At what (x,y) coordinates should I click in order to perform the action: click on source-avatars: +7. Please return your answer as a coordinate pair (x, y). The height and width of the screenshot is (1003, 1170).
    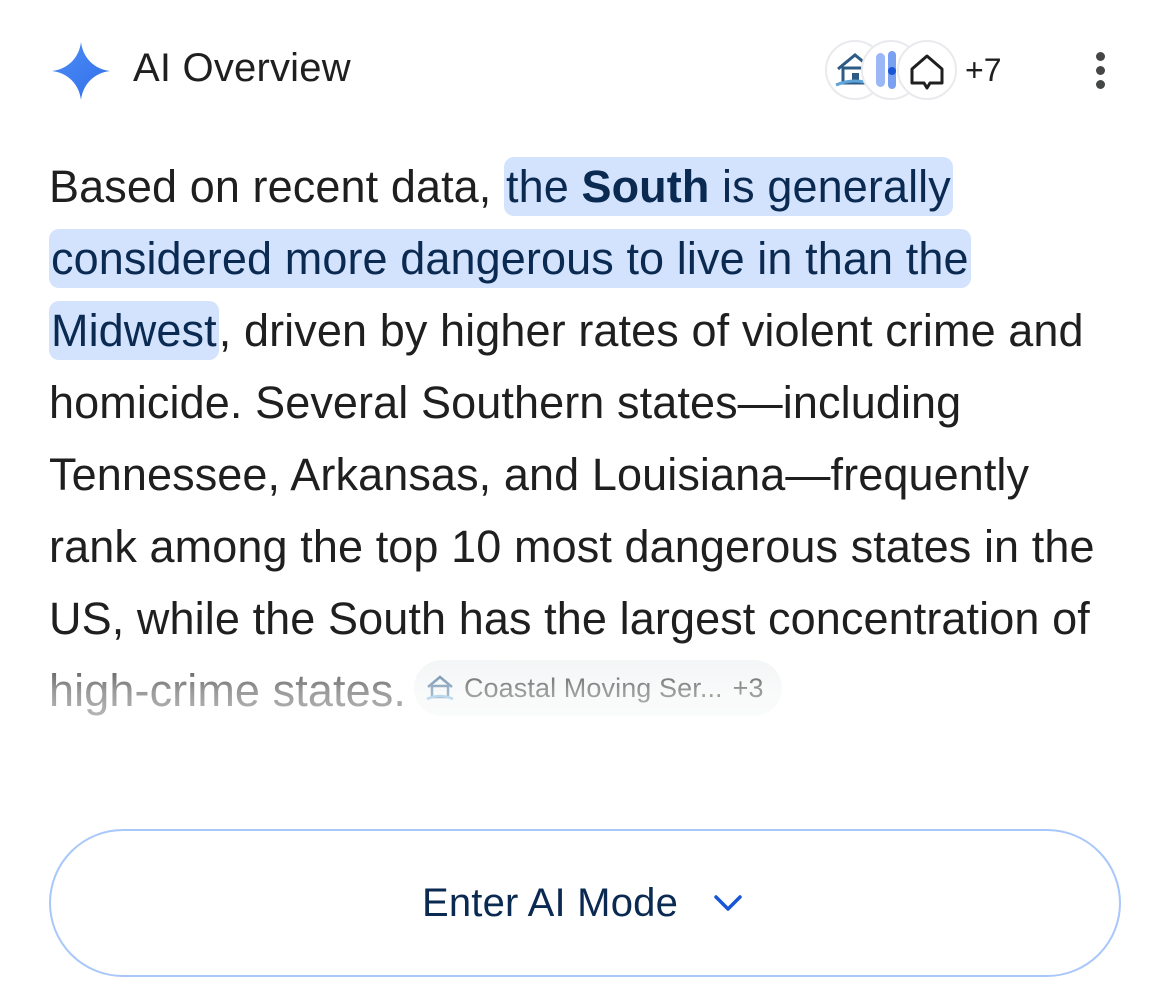
    Looking at the image, I should click on (913, 70).